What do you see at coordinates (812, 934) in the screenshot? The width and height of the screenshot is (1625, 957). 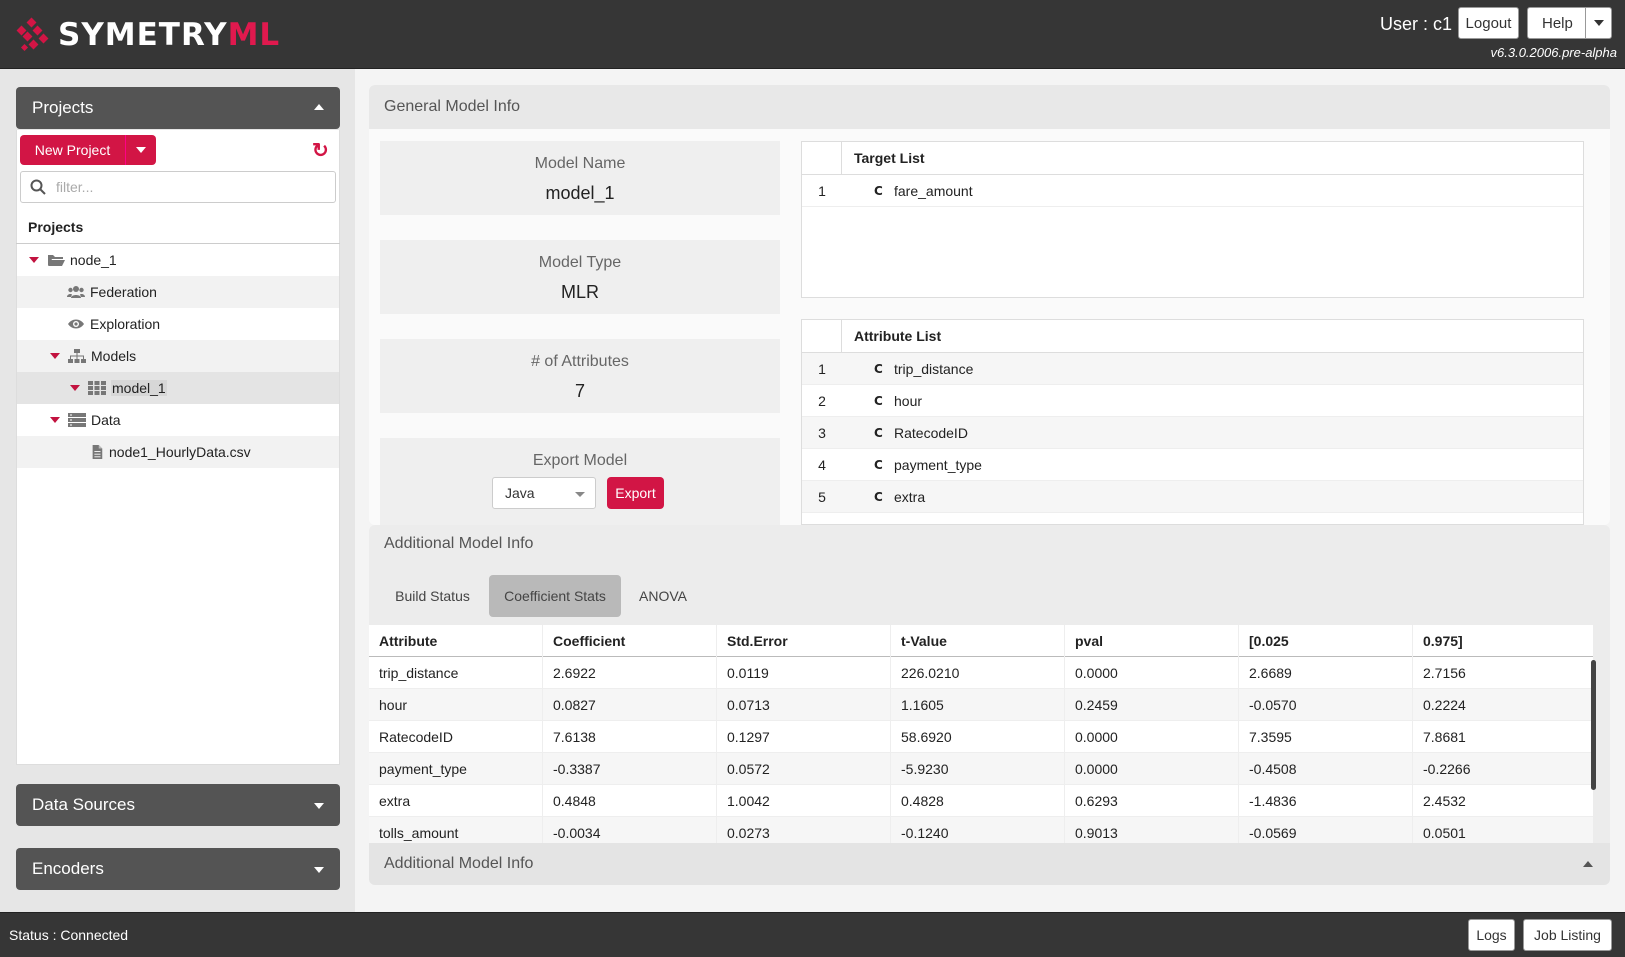 I see `status-bar: Status : Connected Logs Job Listing` at bounding box center [812, 934].